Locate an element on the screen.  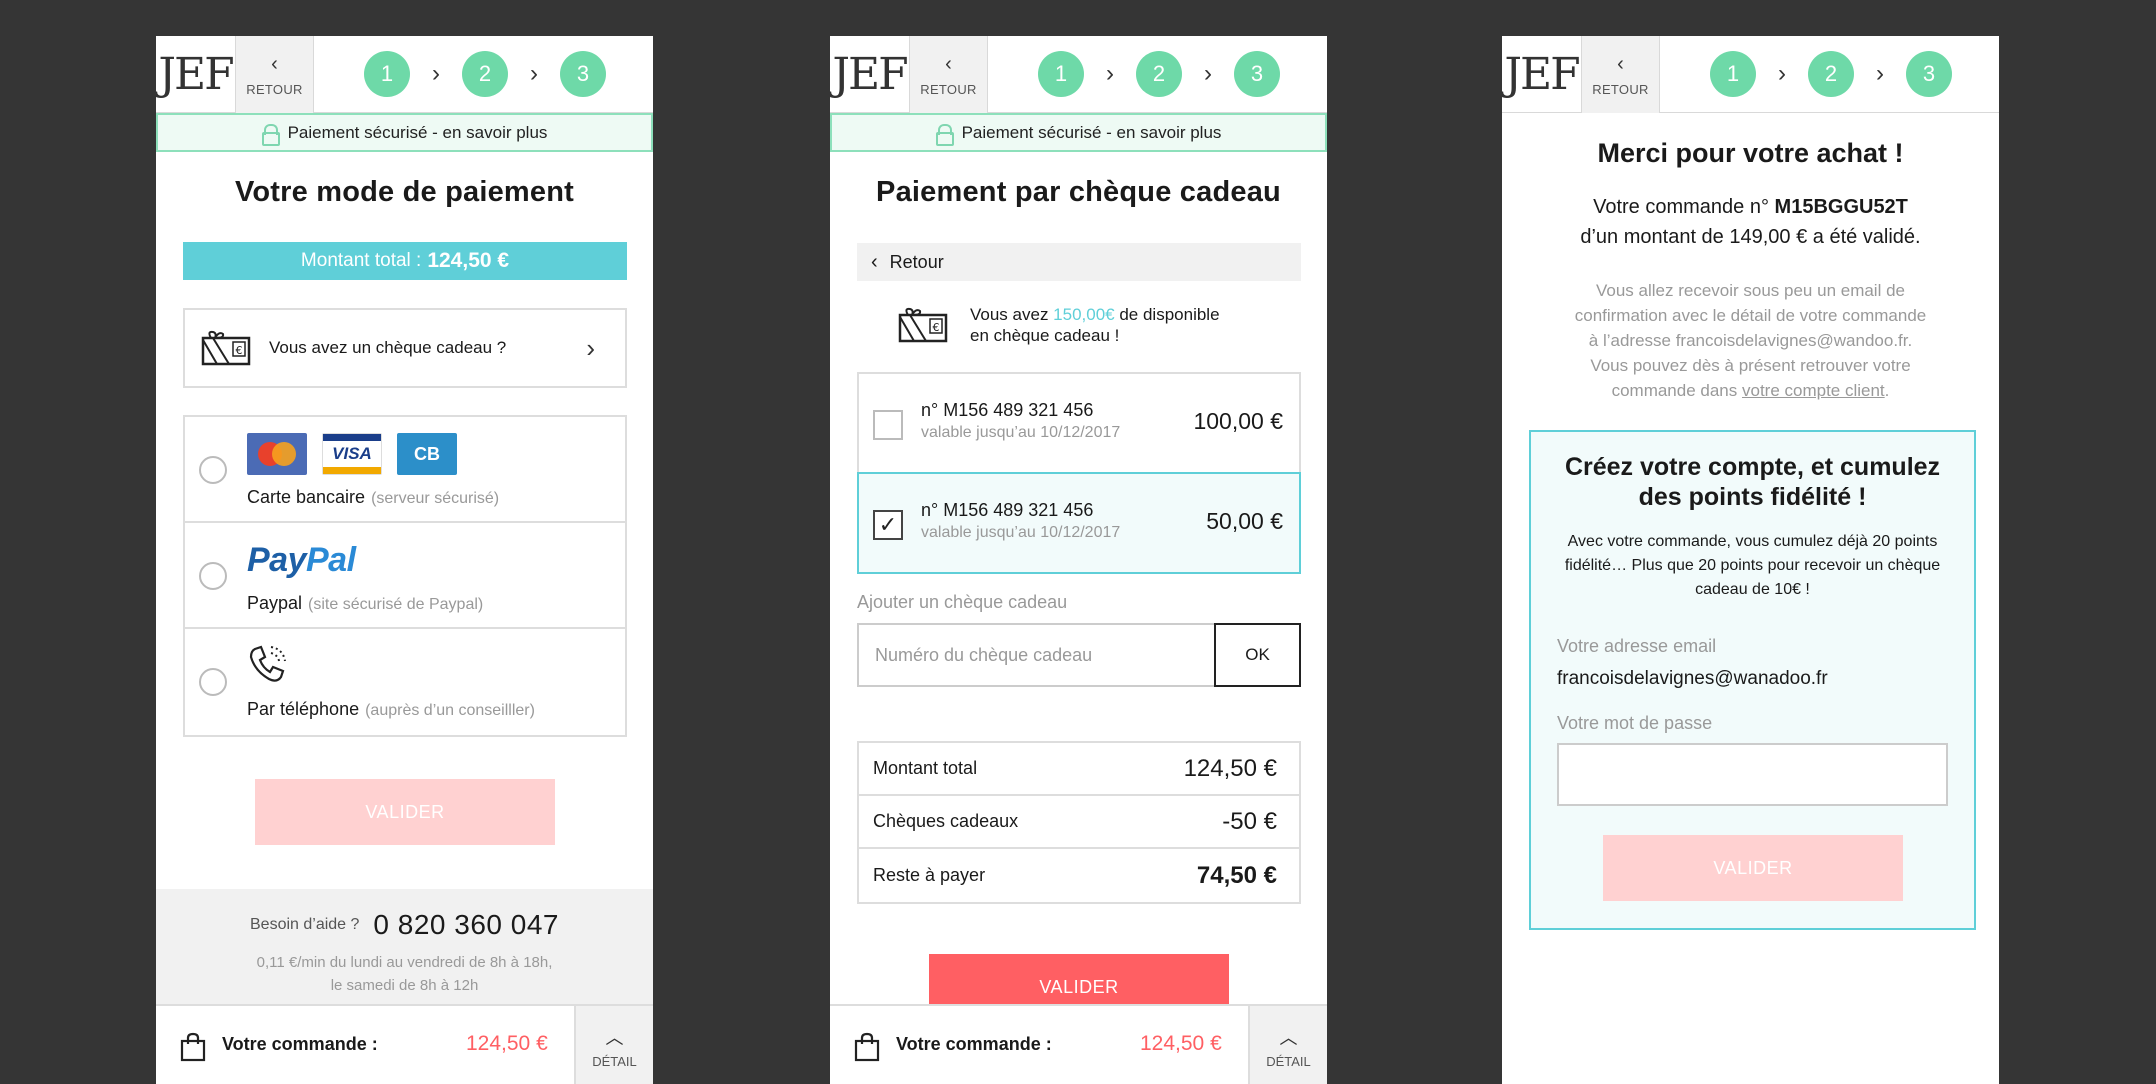
gift-card-number-input is located at coordinates (1036, 655).